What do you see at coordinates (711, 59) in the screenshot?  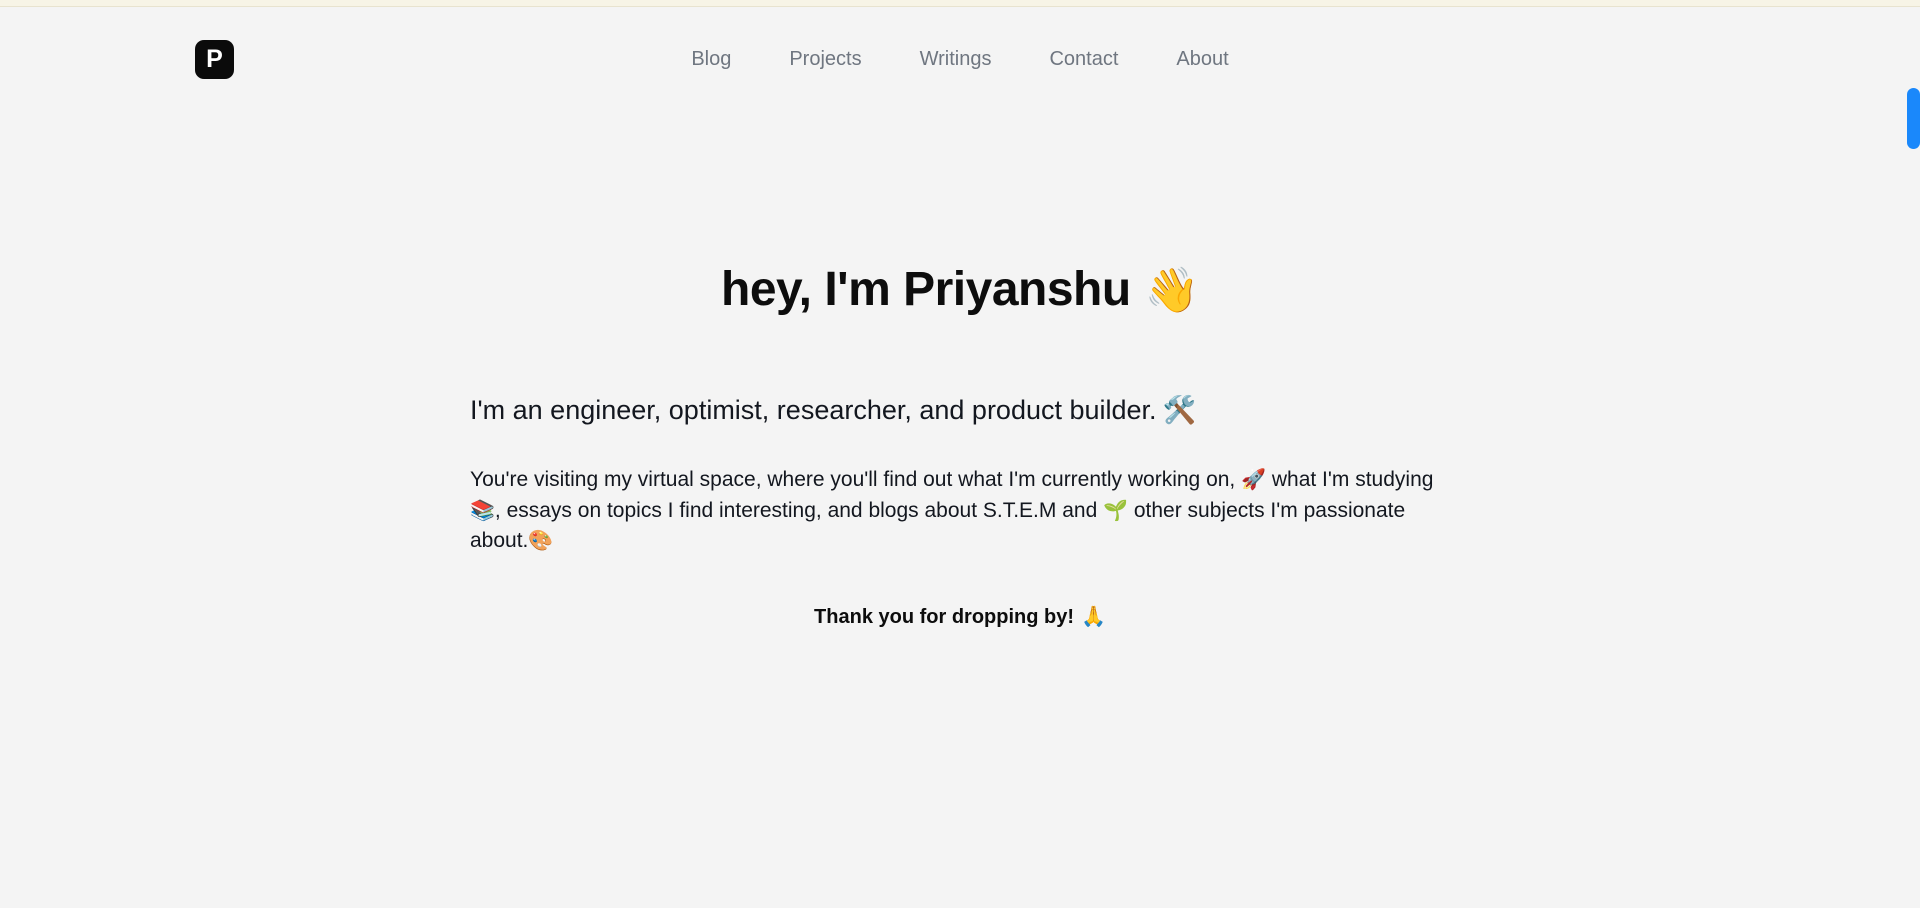 I see `nav-item-blog: Blog` at bounding box center [711, 59].